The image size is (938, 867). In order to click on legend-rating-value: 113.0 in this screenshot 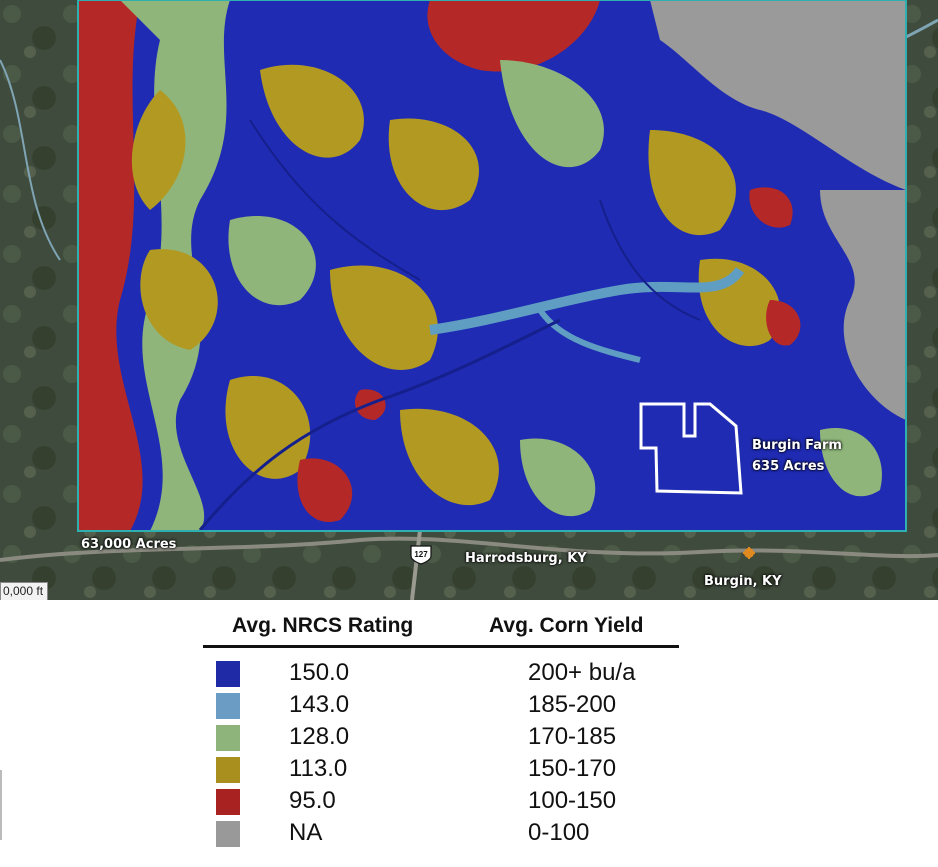, I will do `click(318, 768)`.